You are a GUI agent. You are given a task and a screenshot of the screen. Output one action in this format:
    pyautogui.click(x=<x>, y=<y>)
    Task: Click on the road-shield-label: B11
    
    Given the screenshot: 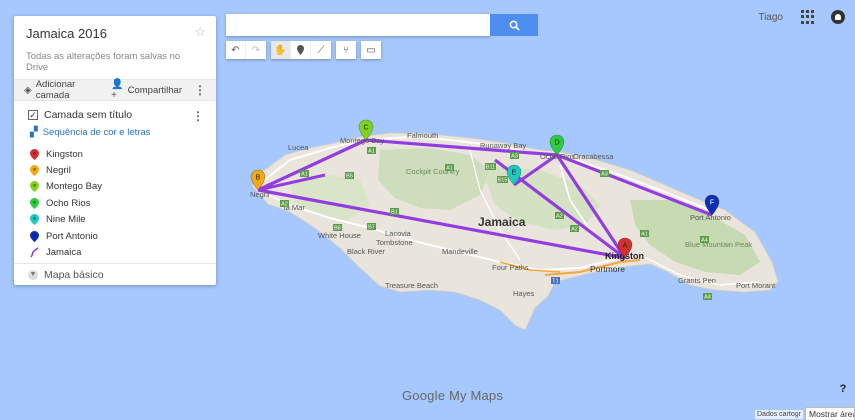 What is the action you would take?
    pyautogui.click(x=490, y=168)
    